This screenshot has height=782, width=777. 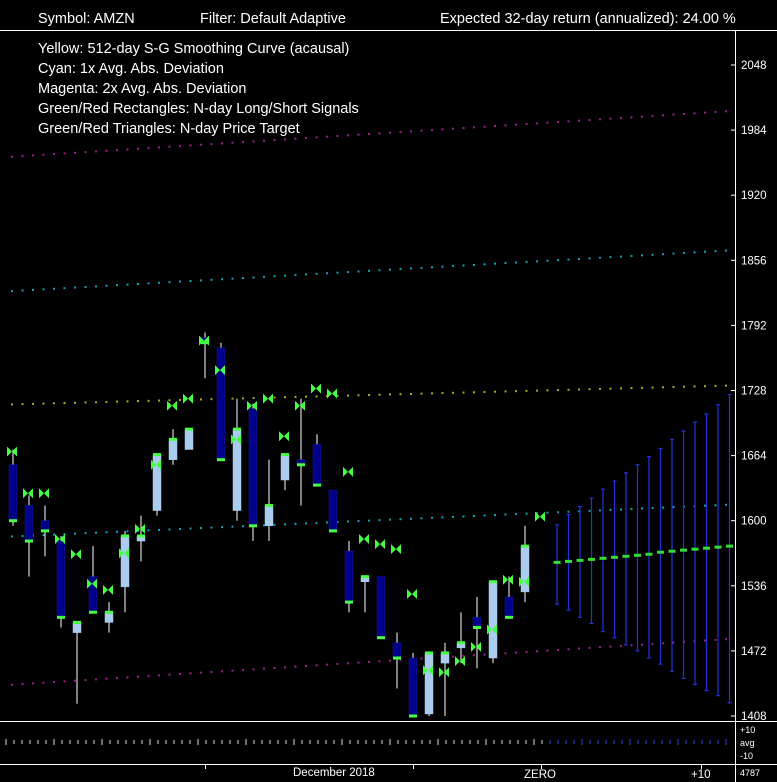 What do you see at coordinates (643, 548) in the screenshot?
I see `forecast-layer` at bounding box center [643, 548].